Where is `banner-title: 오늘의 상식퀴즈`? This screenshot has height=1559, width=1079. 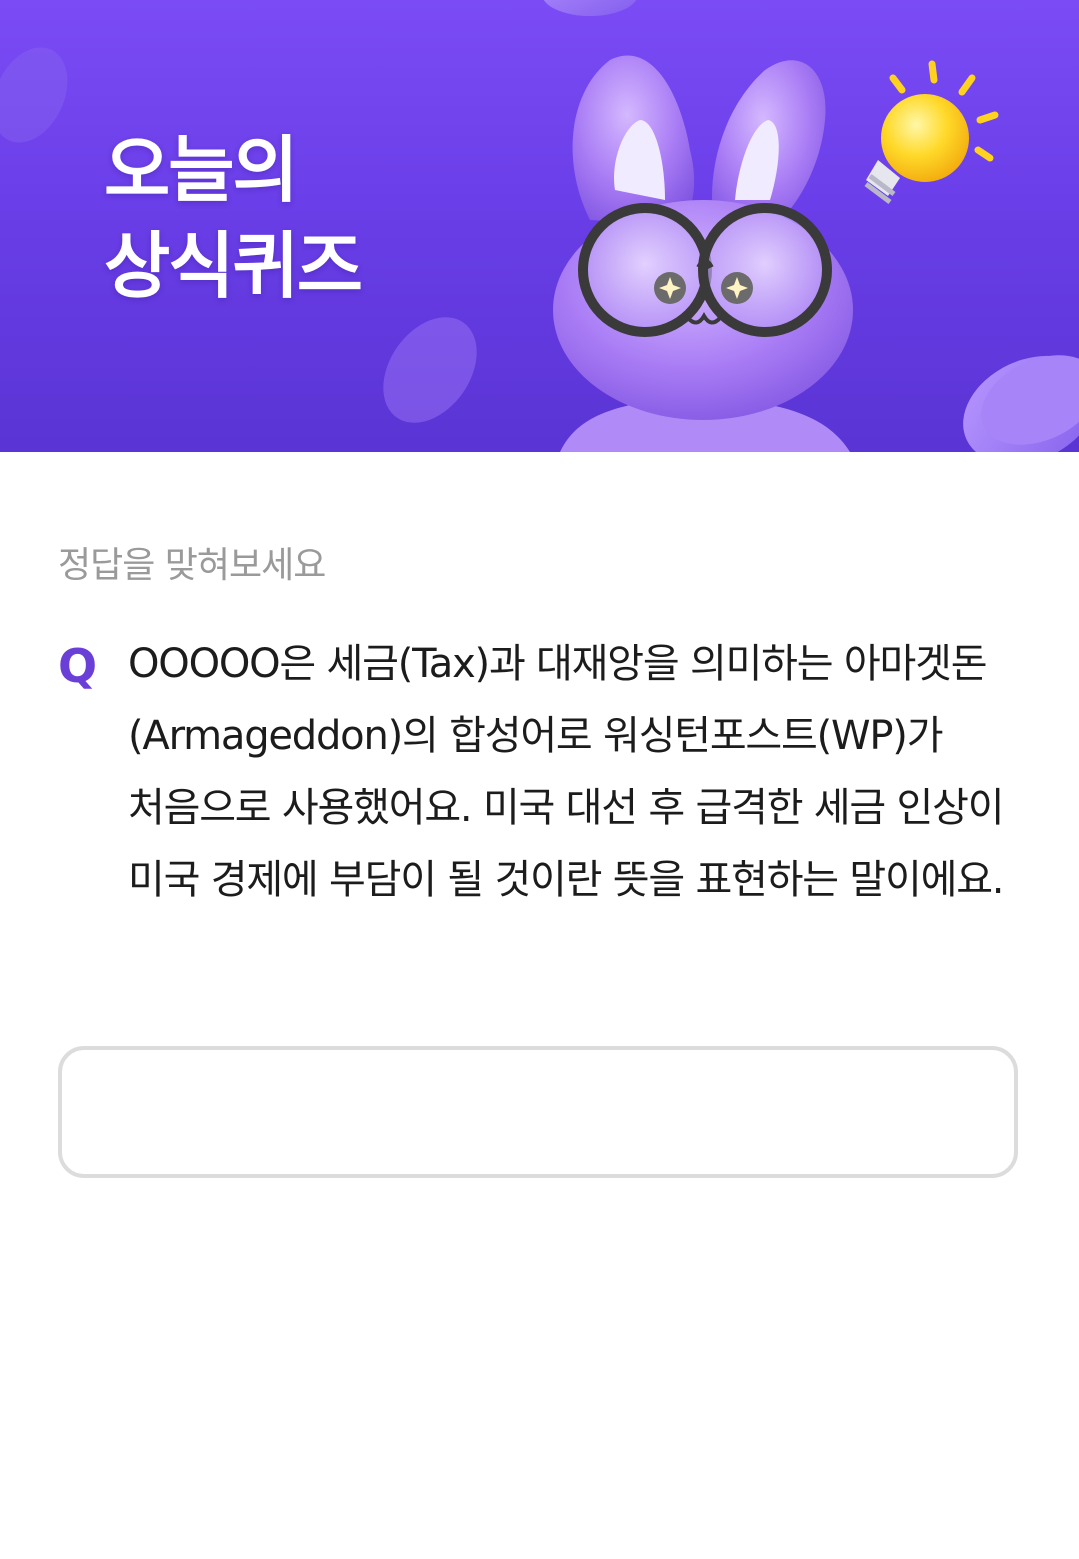
banner-title: 오늘의 상식퀴즈 is located at coordinates (233, 218).